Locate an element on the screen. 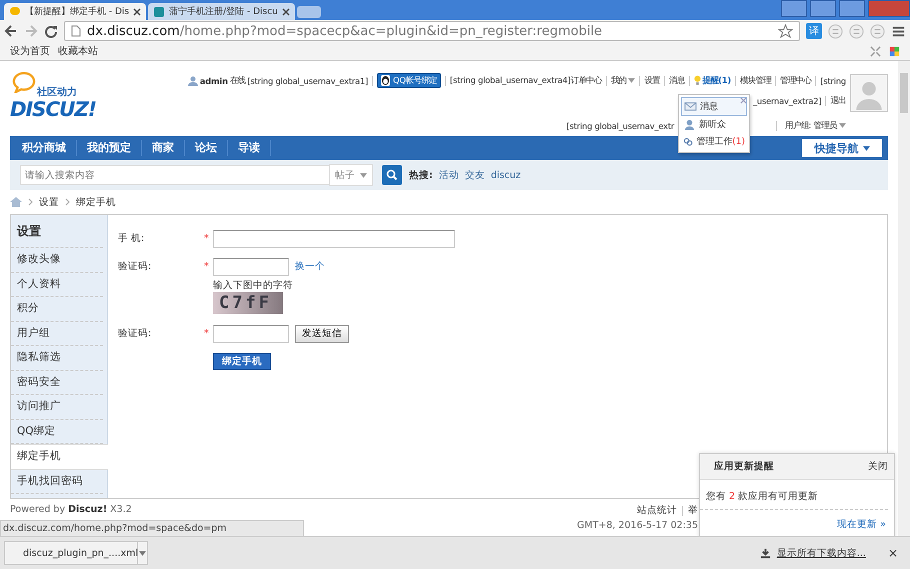 This screenshot has height=569, width=910. footer-link: 举 is located at coordinates (693, 510).